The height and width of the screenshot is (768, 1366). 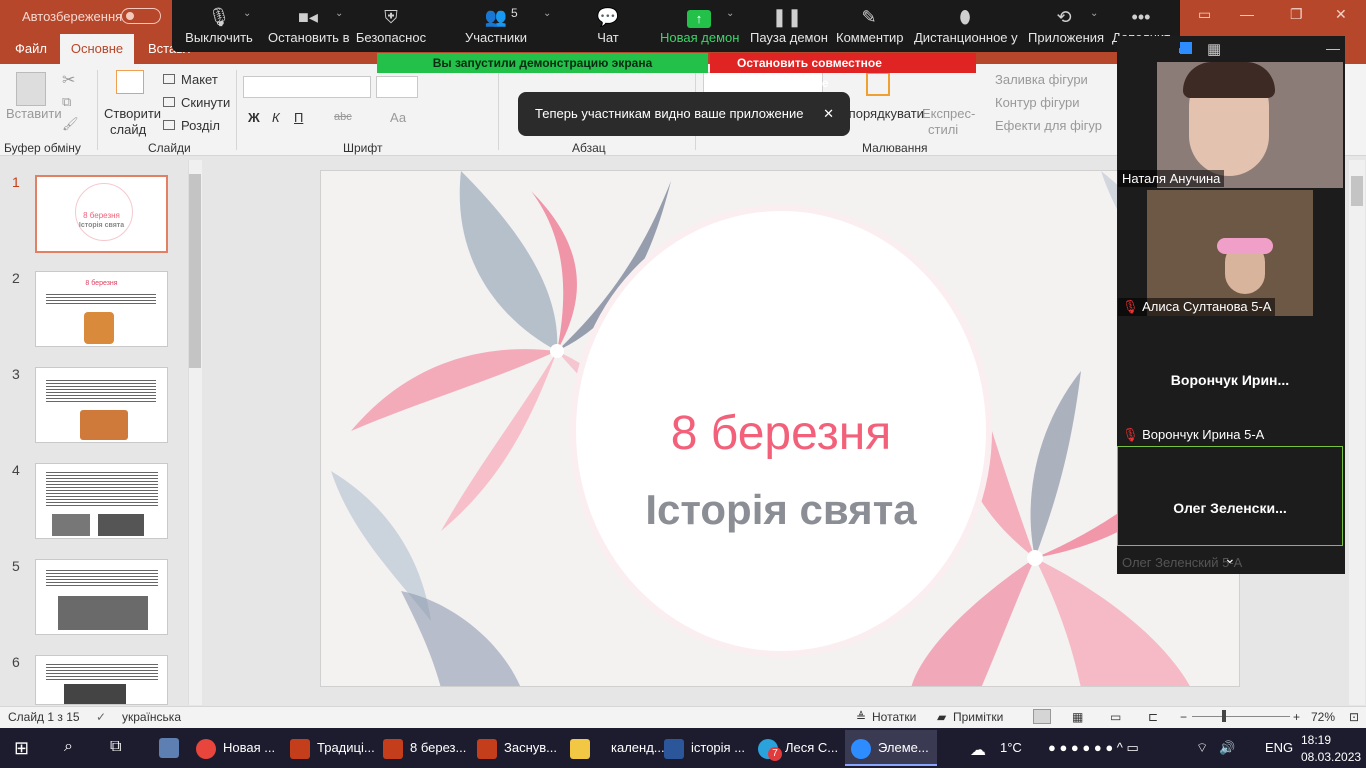 What do you see at coordinates (397, 87) in the screenshot?
I see `font-size-select` at bounding box center [397, 87].